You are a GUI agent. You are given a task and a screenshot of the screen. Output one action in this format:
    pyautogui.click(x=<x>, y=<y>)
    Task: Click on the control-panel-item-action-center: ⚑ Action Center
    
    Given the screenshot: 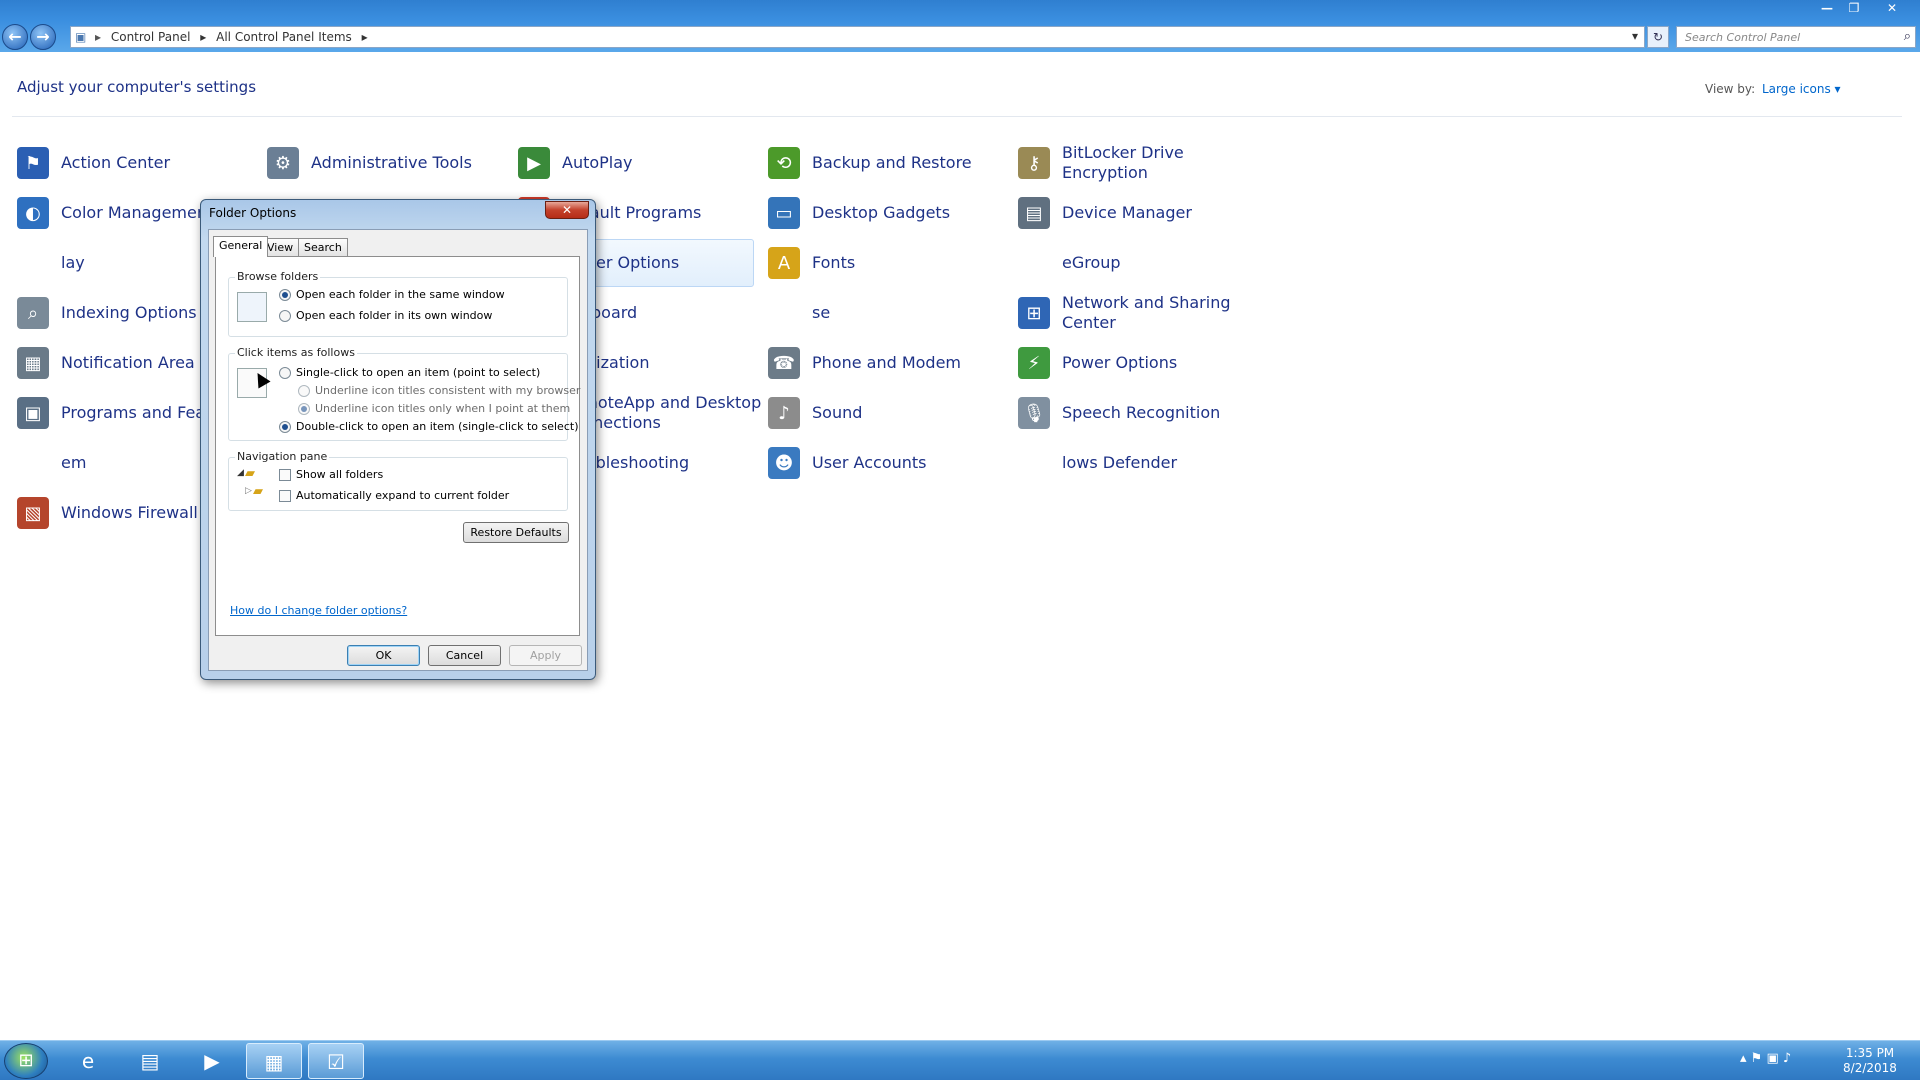 What is the action you would take?
    pyautogui.click(x=133, y=163)
    